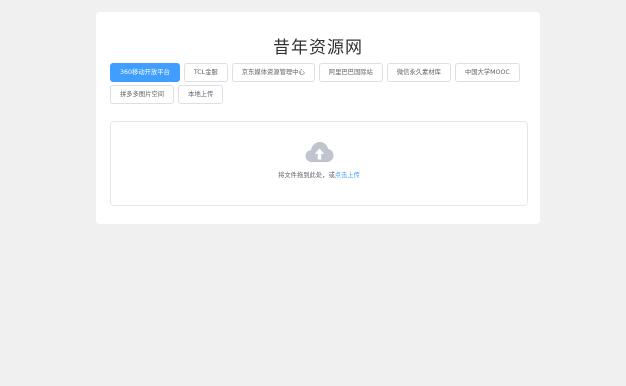 Image resolution: width=626 pixels, height=386 pixels. I want to click on upload-hint-text: 将文件拖到此处，或, so click(306, 175).